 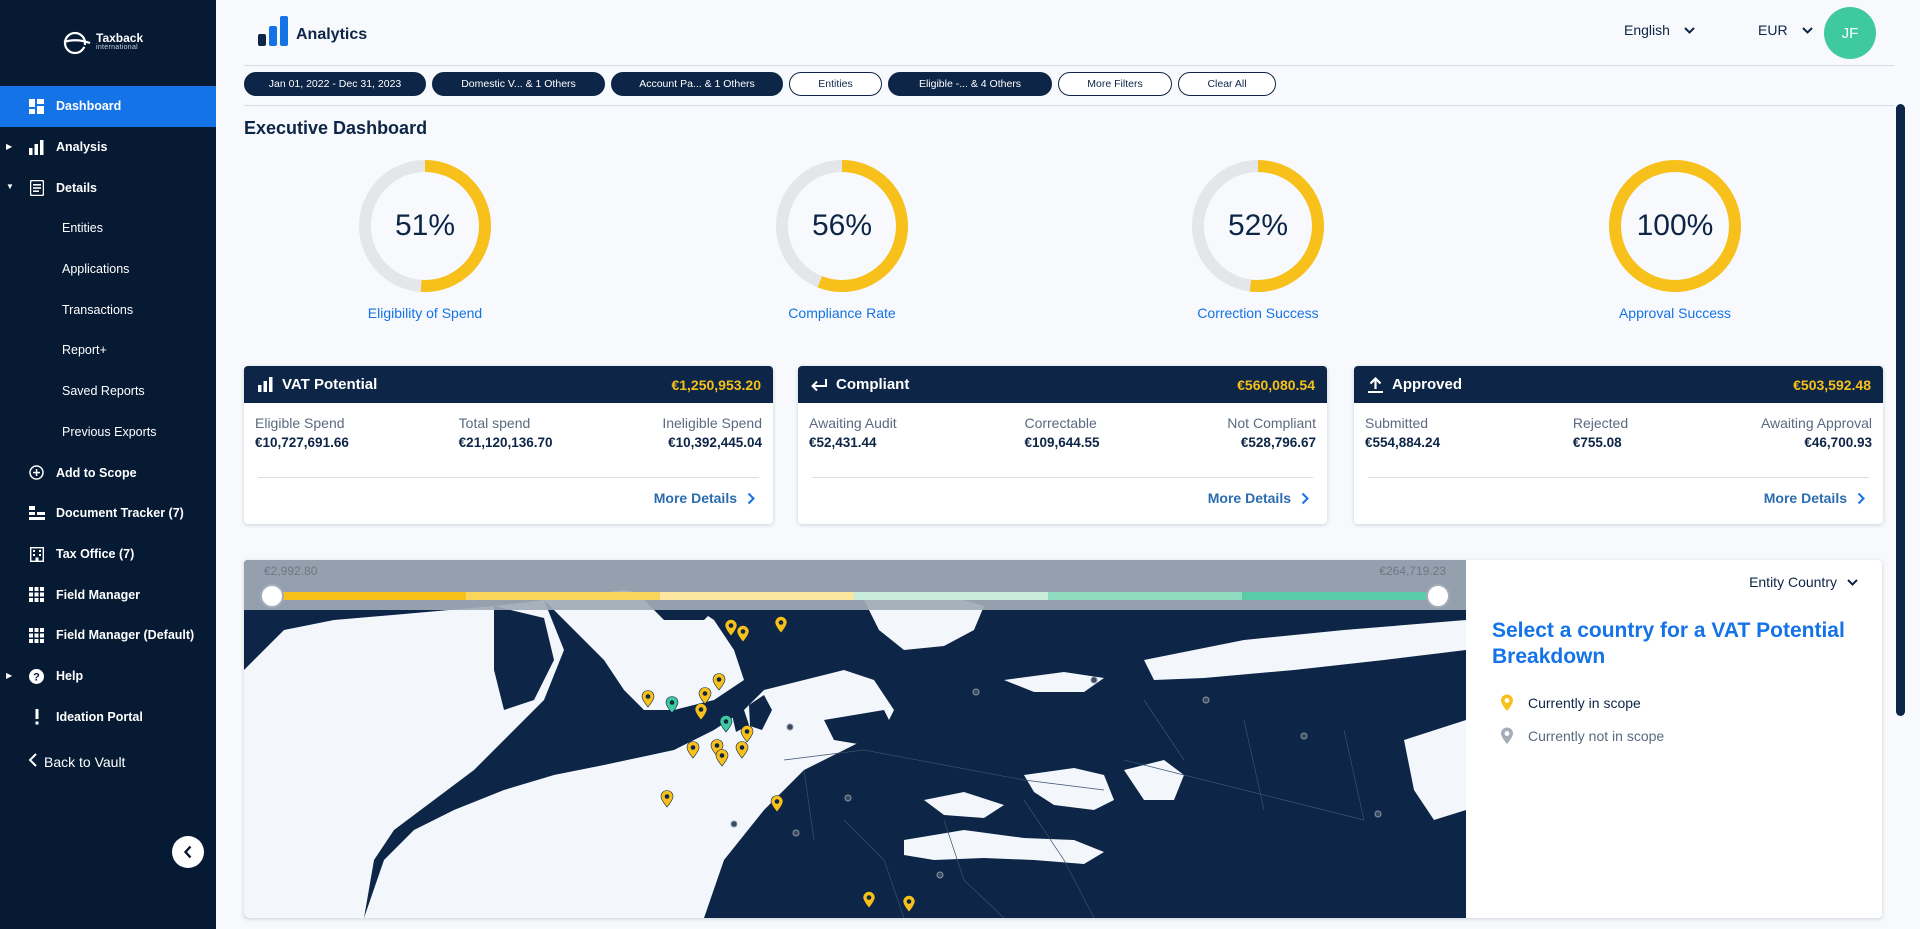 What do you see at coordinates (716, 384) in the screenshot?
I see `card-amount: €1,250,953.20` at bounding box center [716, 384].